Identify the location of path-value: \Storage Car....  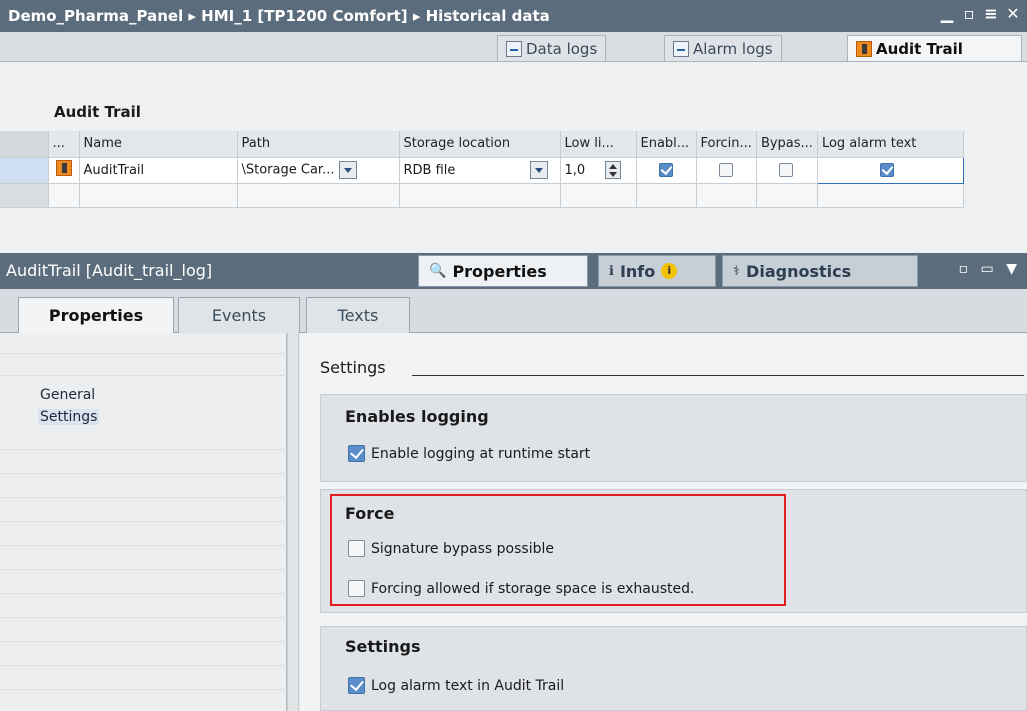
(288, 170).